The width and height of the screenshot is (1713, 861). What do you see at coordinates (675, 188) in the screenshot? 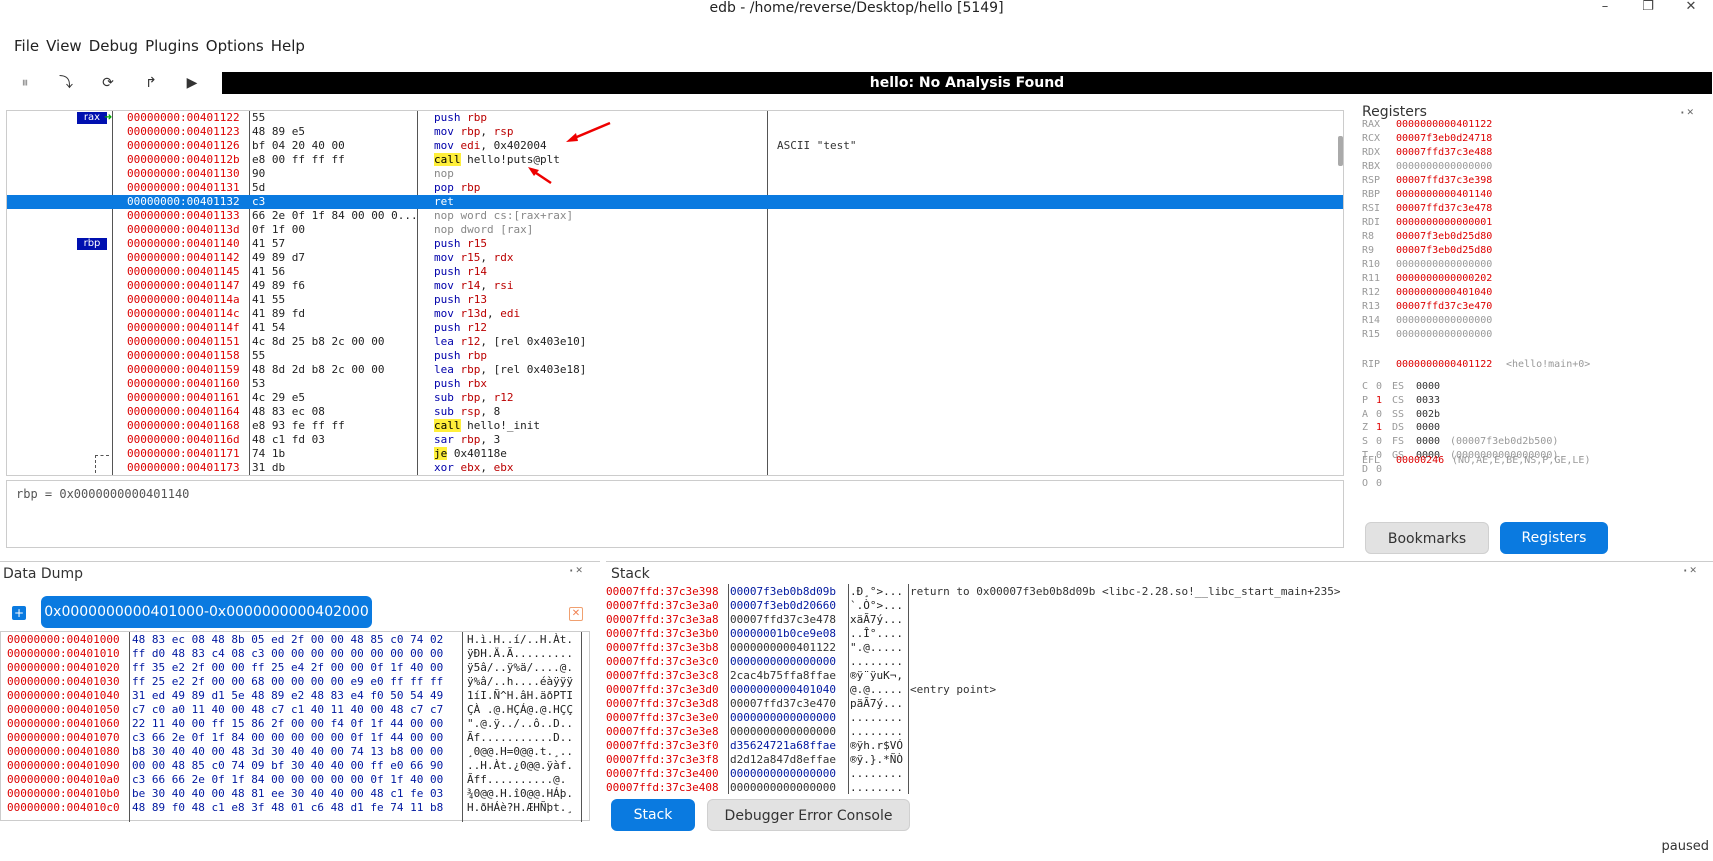
I see `disasm-row: 00000000:00401131 5d pop rbp` at bounding box center [675, 188].